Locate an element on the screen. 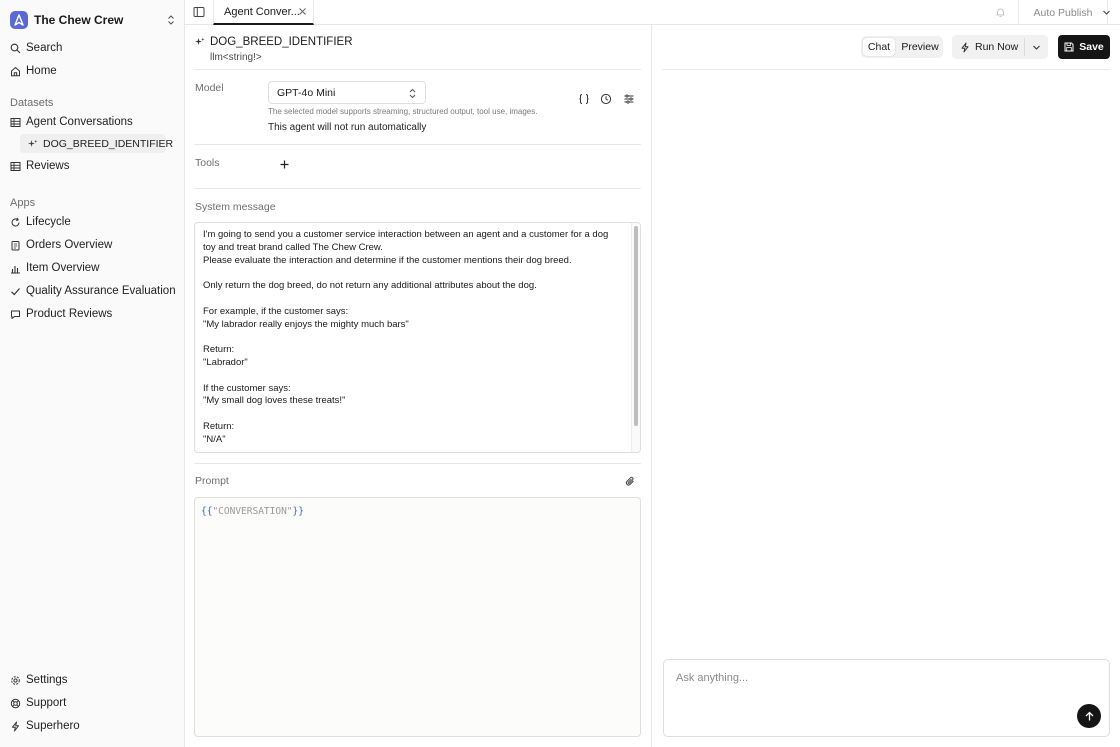 This screenshot has height=747, width=1120. nav-superhero: Superhero is located at coordinates (45, 726).